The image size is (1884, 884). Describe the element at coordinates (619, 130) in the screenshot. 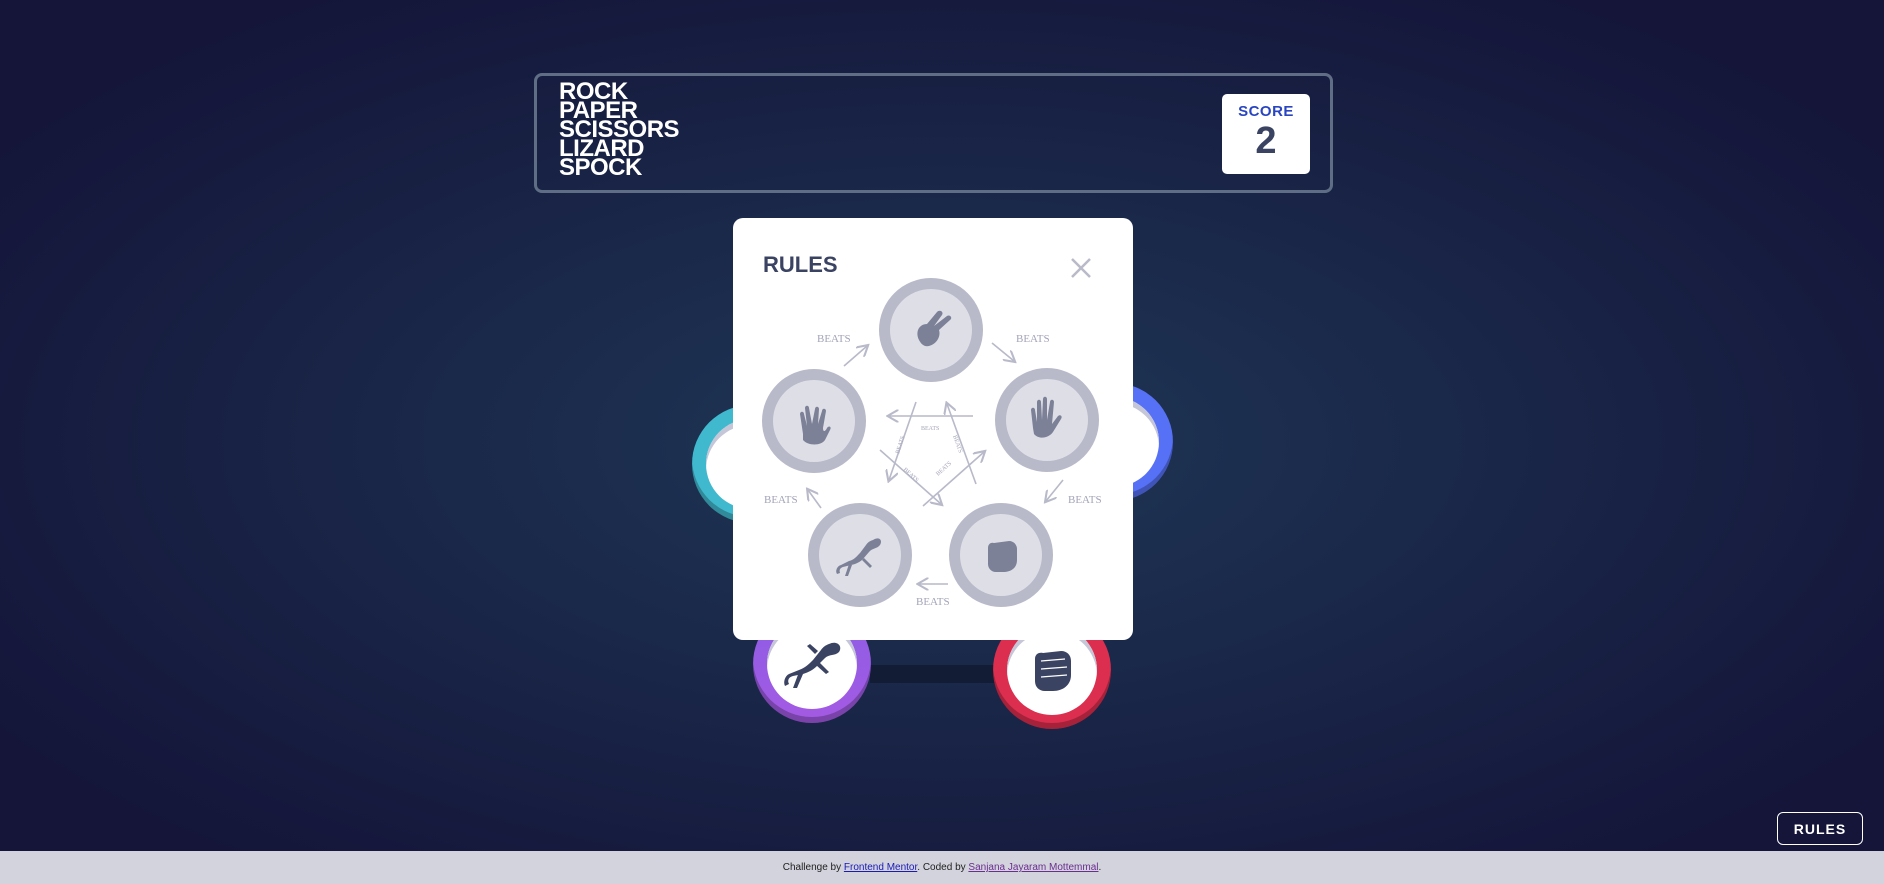

I see `game-title: ROCK PAPER SCISSORS LIZARD SPOCK` at that location.